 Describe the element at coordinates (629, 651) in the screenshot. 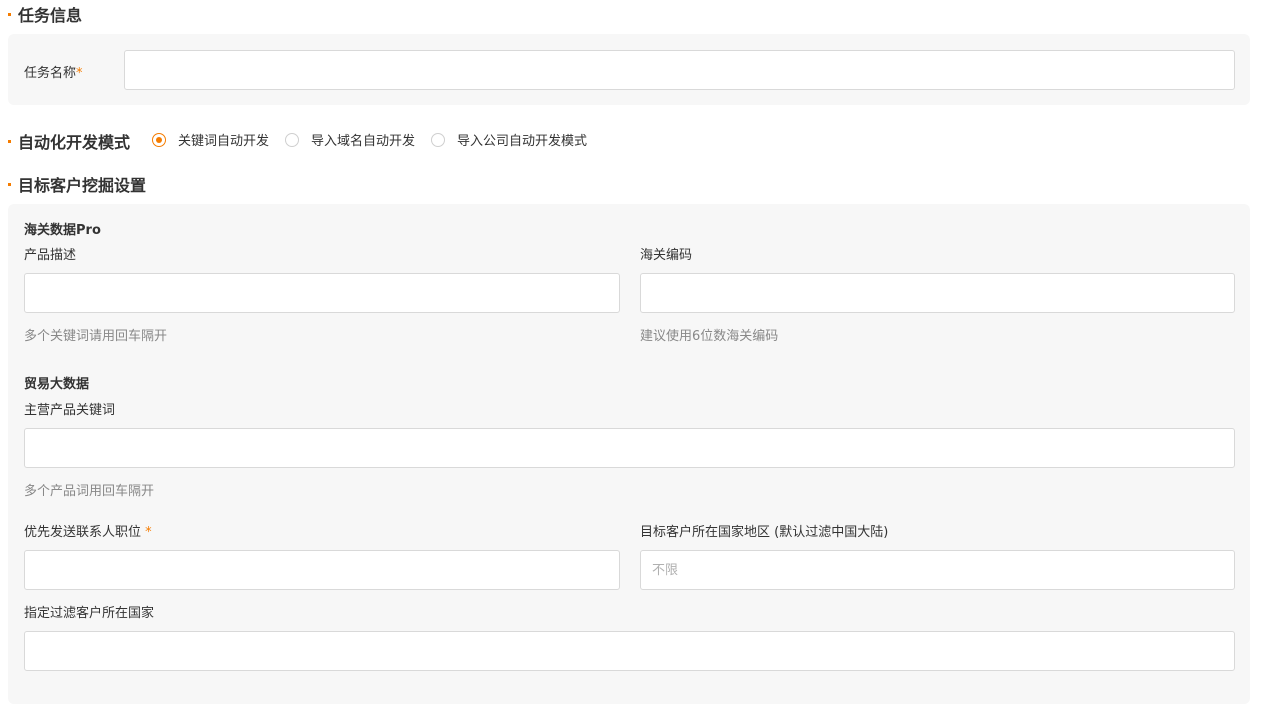

I see `filter-country-input` at that location.